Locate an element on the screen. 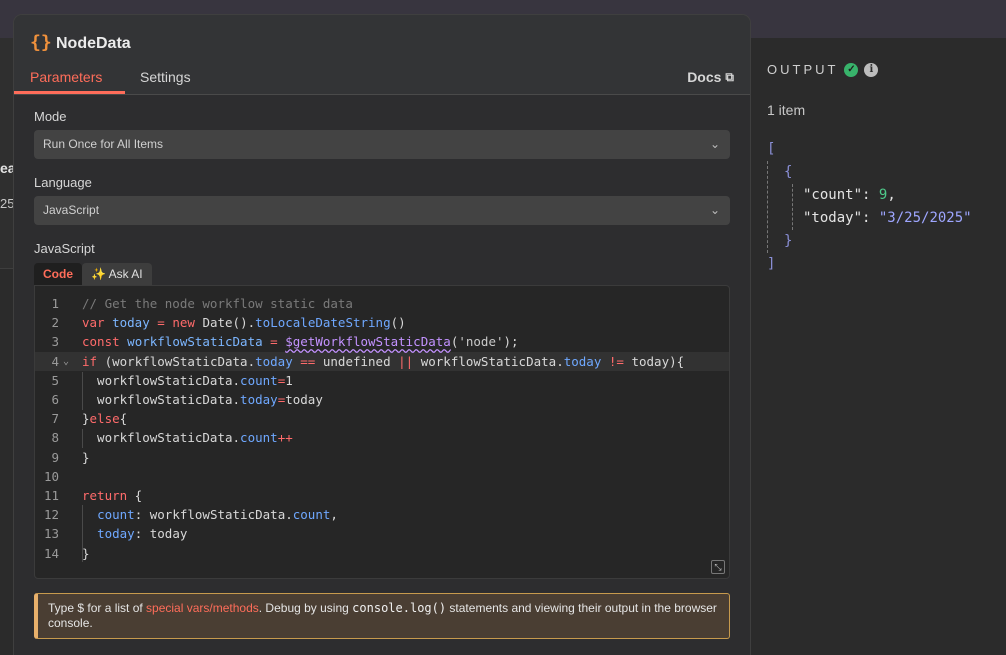 The image size is (1006, 655). background-node-card: ea 25 is located at coordinates (7, 153).